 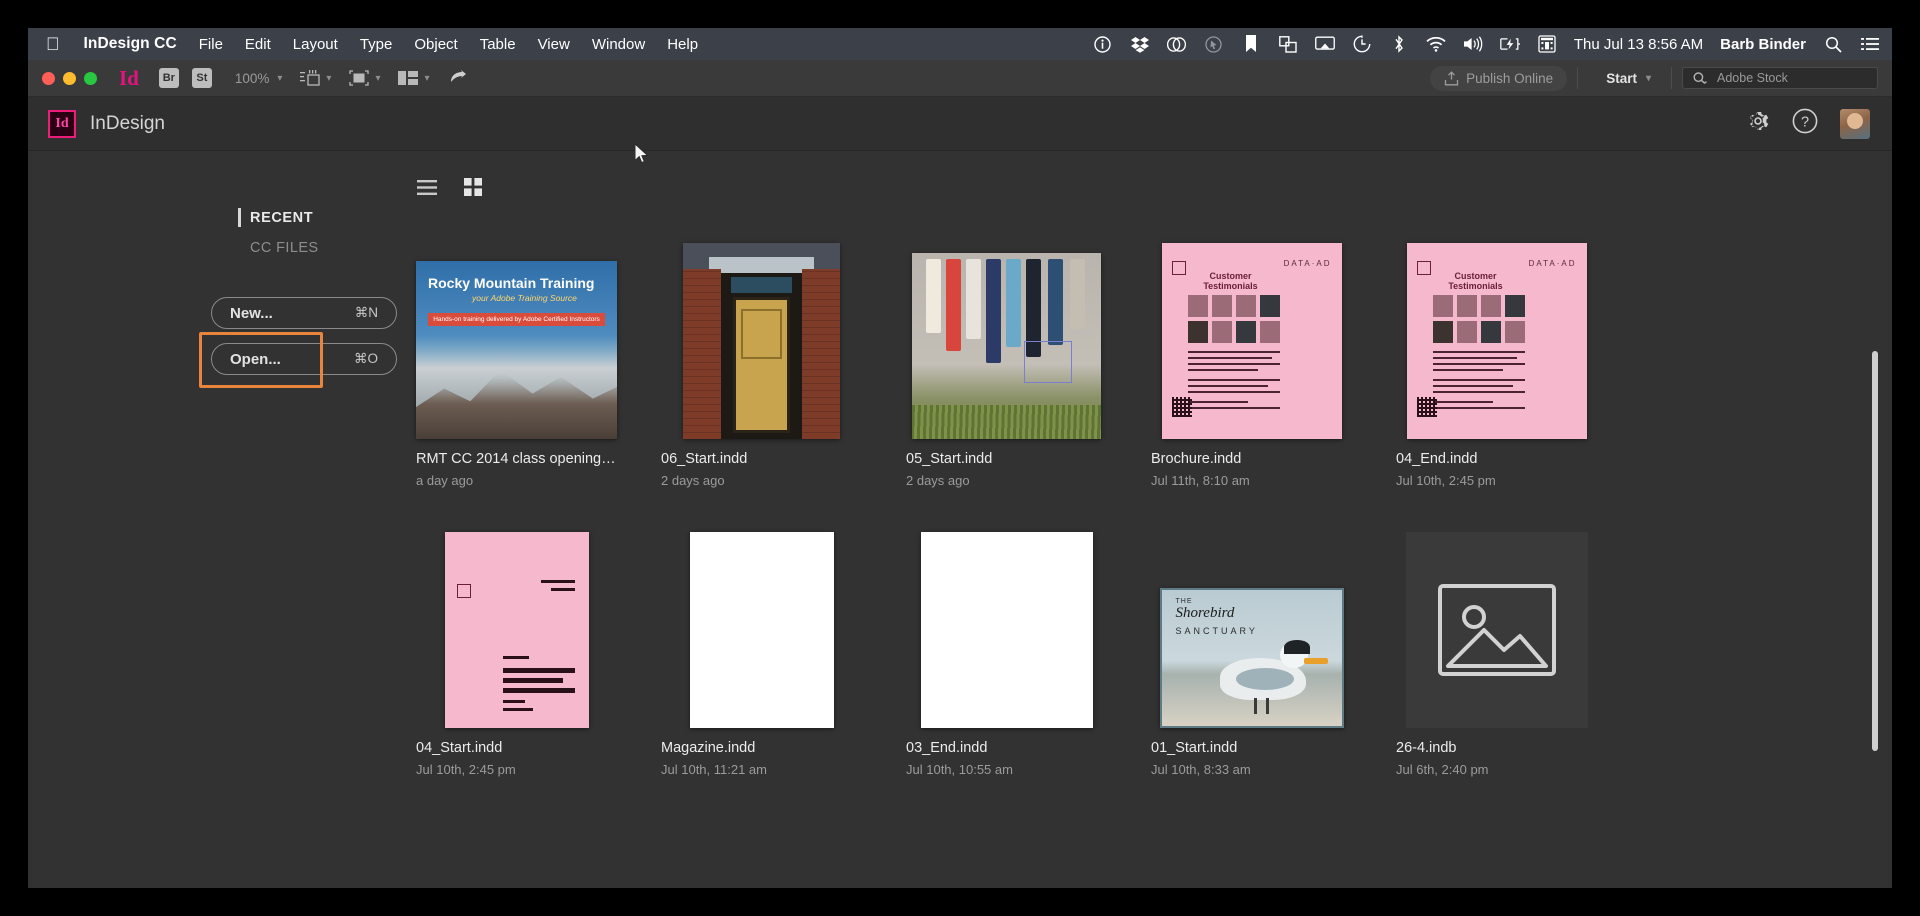 What do you see at coordinates (427, 187) in the screenshot?
I see `list-view-icon` at bounding box center [427, 187].